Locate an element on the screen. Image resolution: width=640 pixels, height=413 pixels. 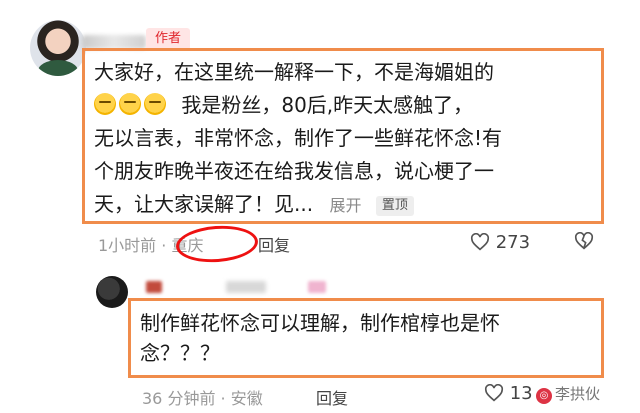
red-circle-annotation is located at coordinates (217, 244).